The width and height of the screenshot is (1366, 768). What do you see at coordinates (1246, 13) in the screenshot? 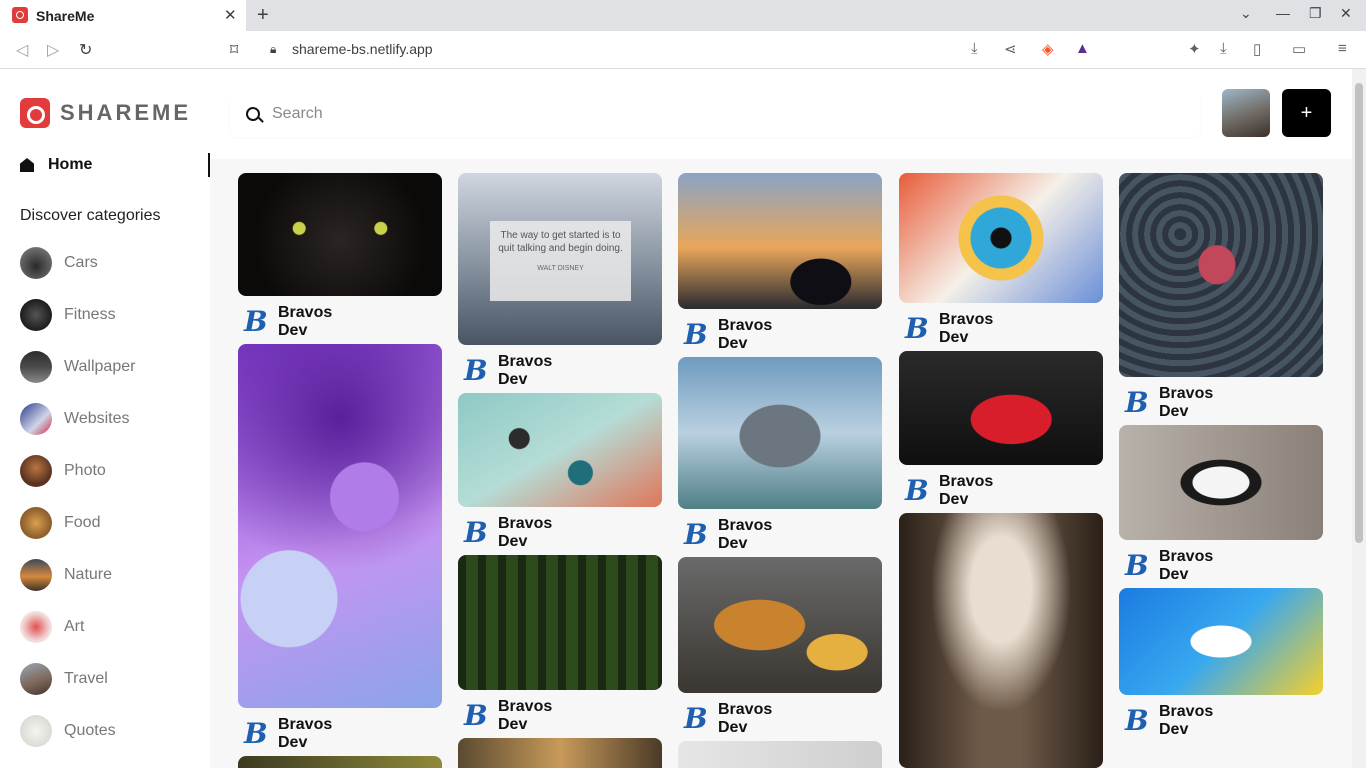
I see `tab-list-chevron-icon: ⌄` at bounding box center [1246, 13].